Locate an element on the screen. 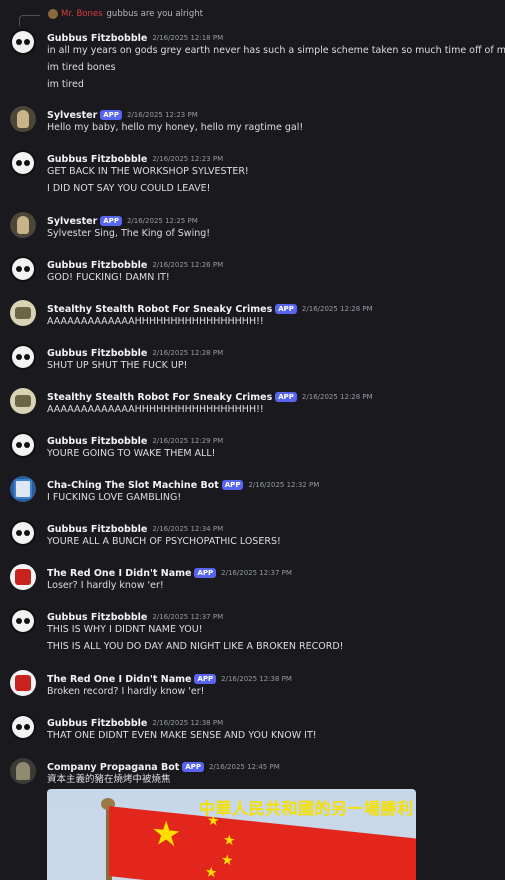  author-name: Company Propagana Bot is located at coordinates (113, 767).